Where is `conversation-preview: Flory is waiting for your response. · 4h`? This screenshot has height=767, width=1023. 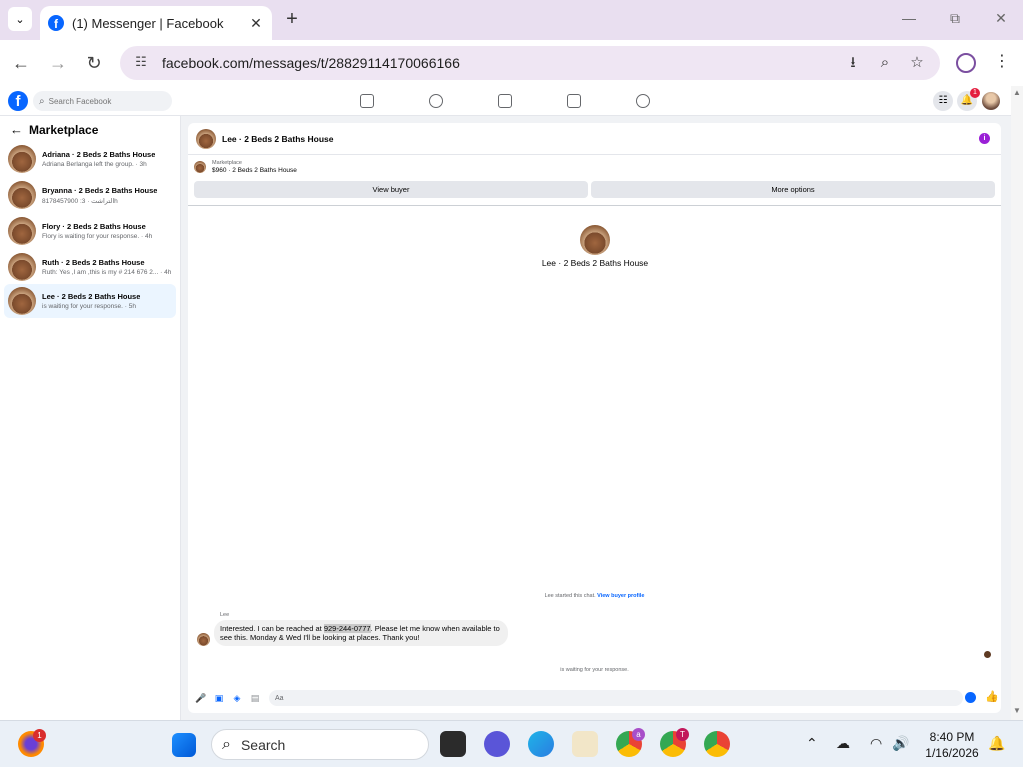 conversation-preview: Flory is waiting for your response. · 4h is located at coordinates (97, 236).